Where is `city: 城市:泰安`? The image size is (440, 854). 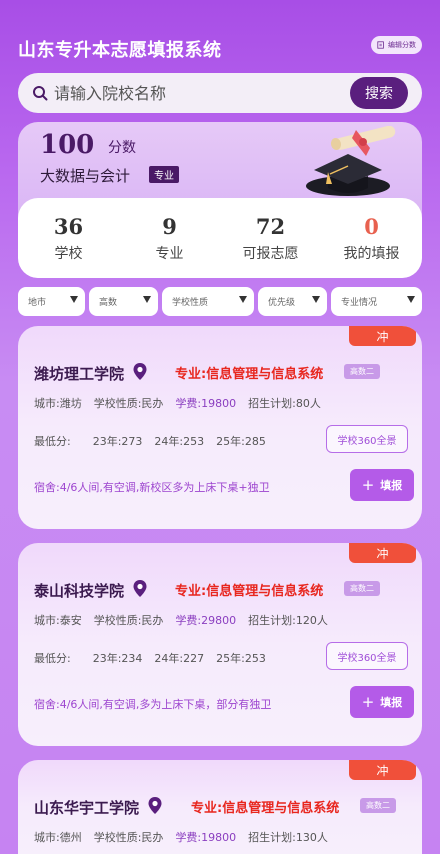 city: 城市:泰安 is located at coordinates (58, 620).